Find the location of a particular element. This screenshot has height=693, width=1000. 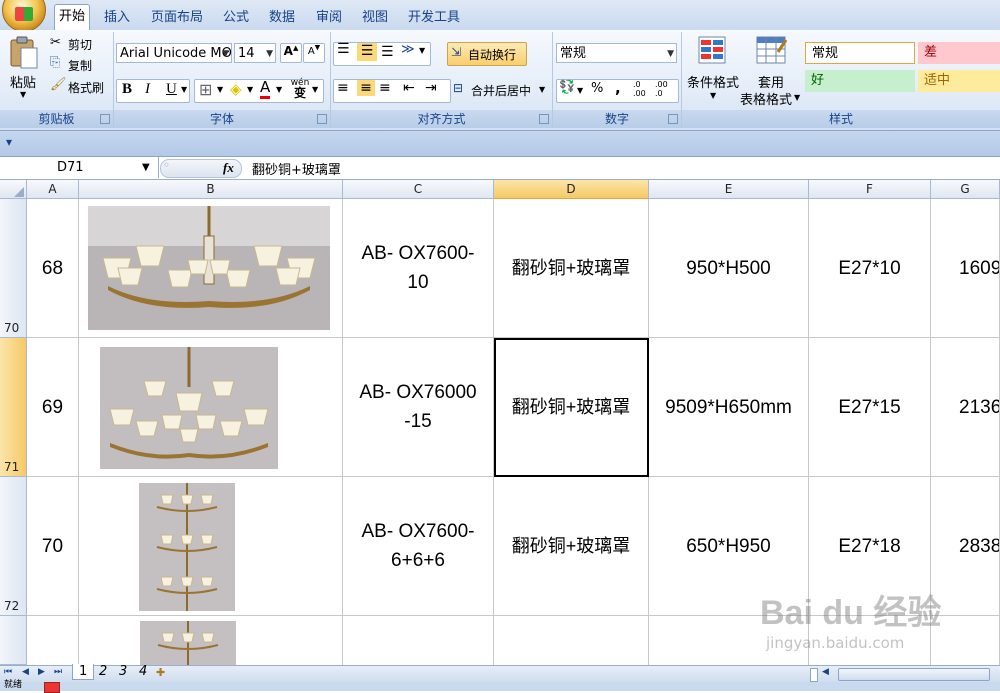

increase-decimal-button: .0 .00 is located at coordinates (643, 89).